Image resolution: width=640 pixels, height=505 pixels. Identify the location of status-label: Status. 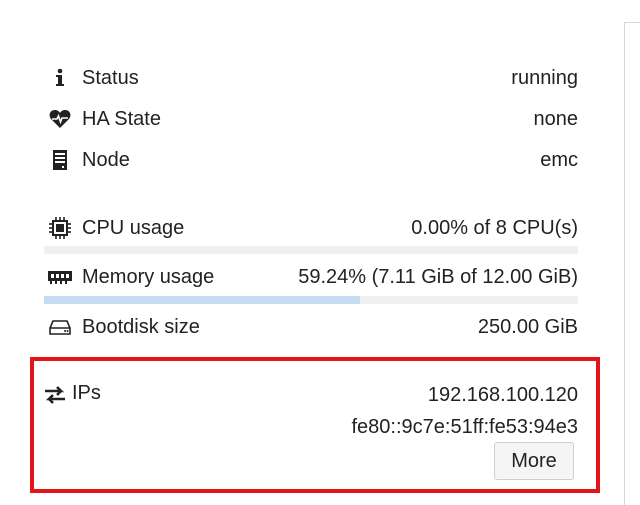
(110, 78).